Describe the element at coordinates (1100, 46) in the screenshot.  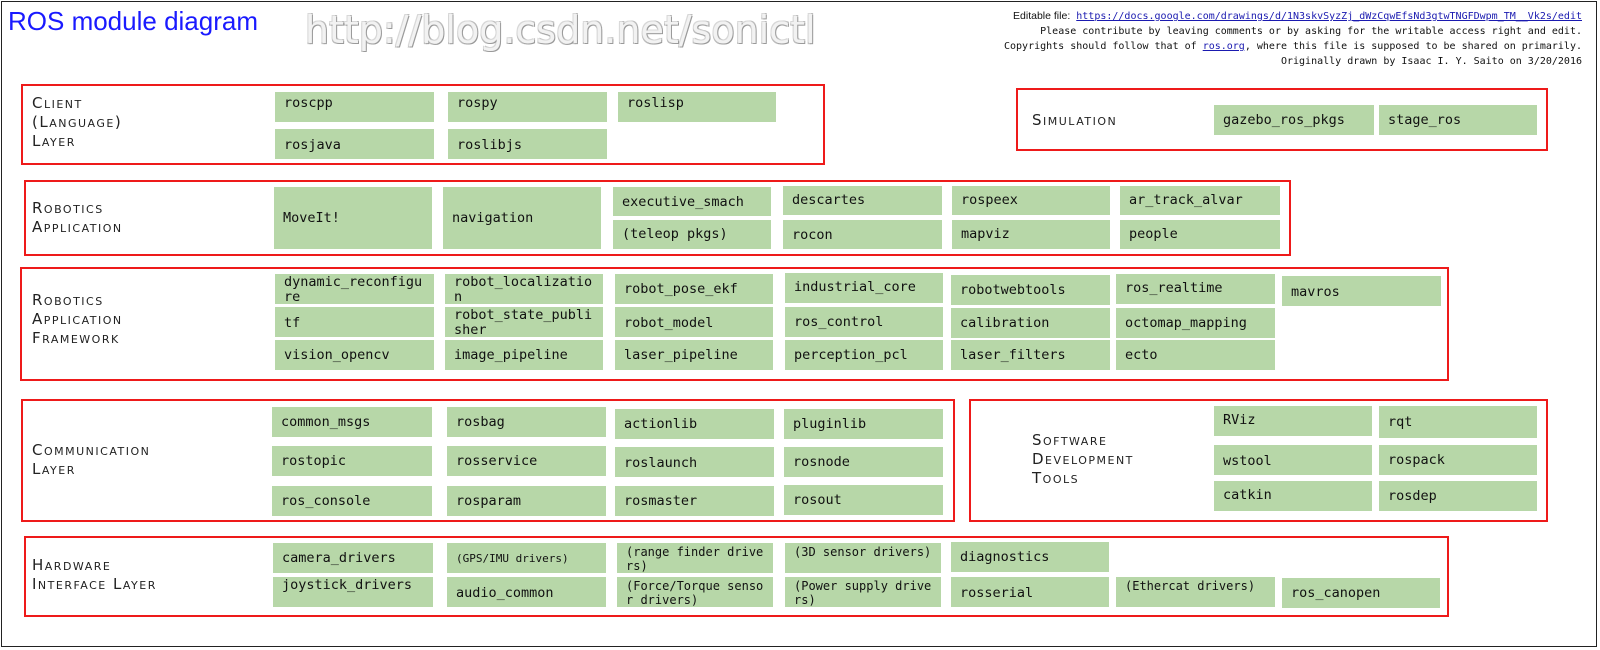
I see `copyright-pre: Copyrights should follow that of` at that location.